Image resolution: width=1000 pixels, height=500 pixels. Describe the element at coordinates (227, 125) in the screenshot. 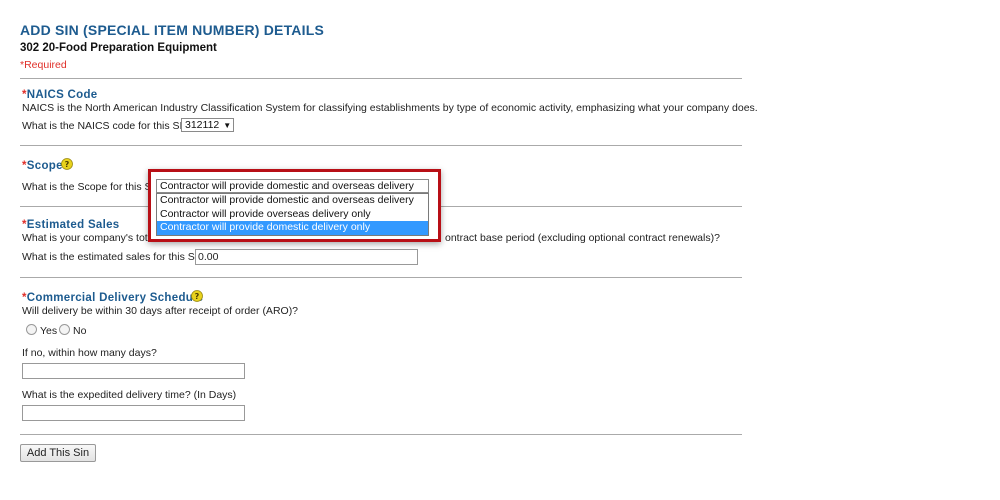

I see `chevron-down-icon: ▼` at that location.